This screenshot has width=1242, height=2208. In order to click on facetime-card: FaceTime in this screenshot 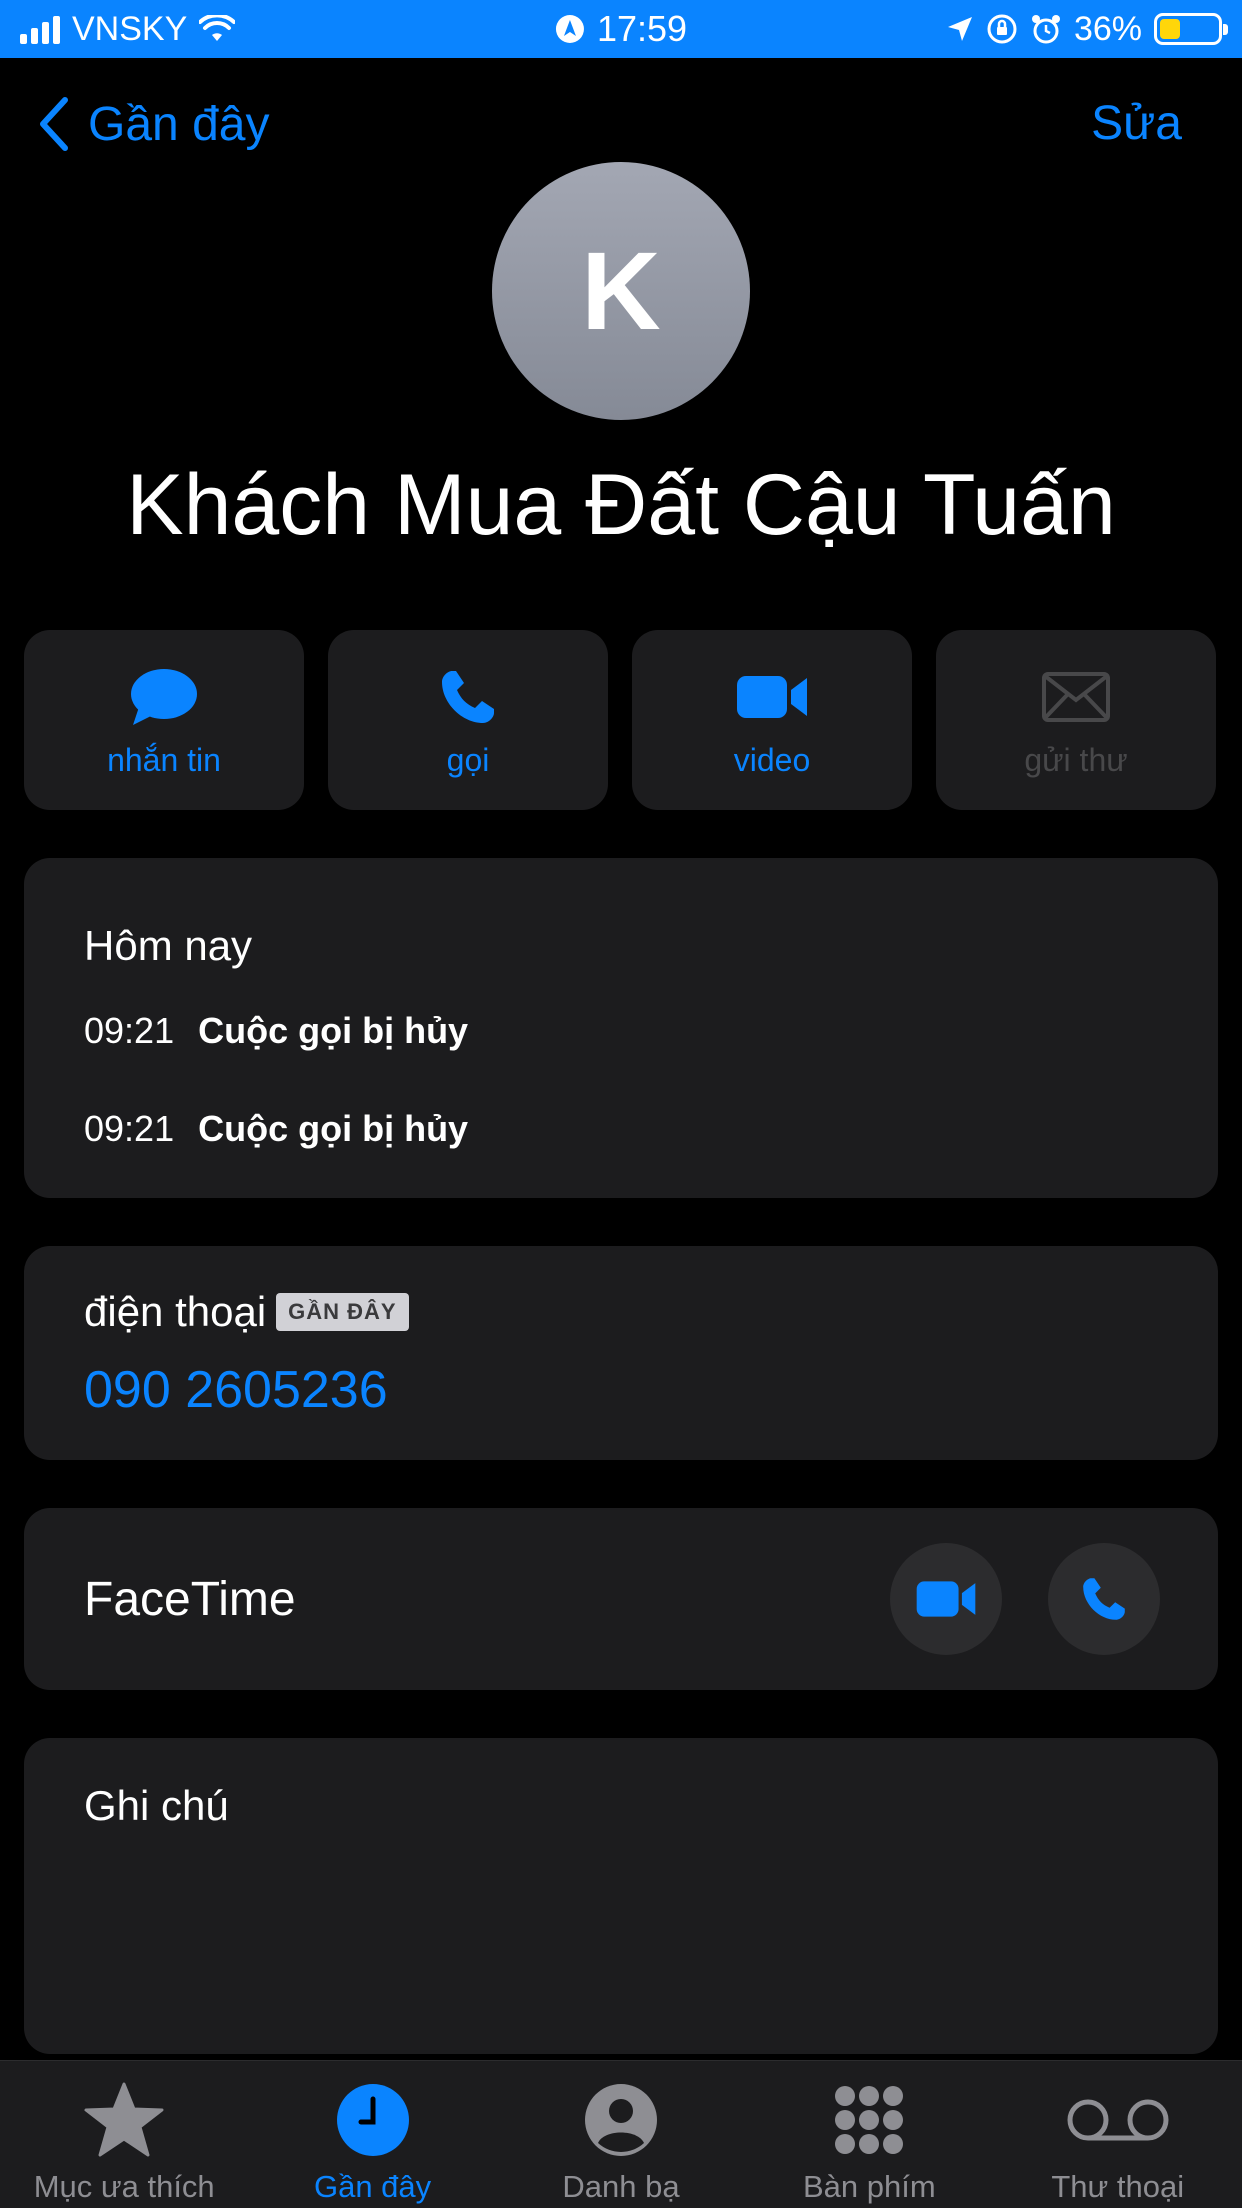, I will do `click(621, 1599)`.